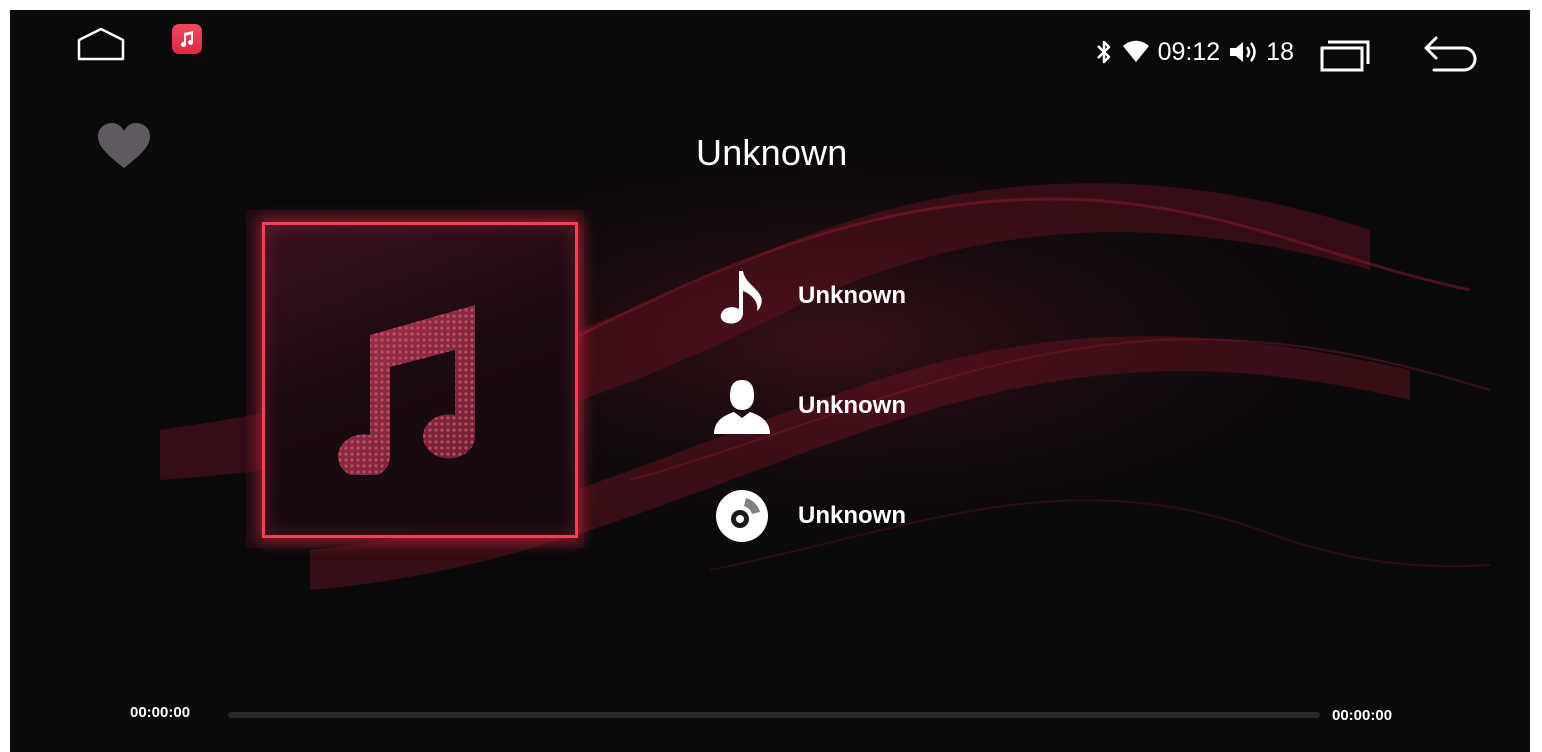  What do you see at coordinates (772, 152) in the screenshot?
I see `track-title: Unknown` at bounding box center [772, 152].